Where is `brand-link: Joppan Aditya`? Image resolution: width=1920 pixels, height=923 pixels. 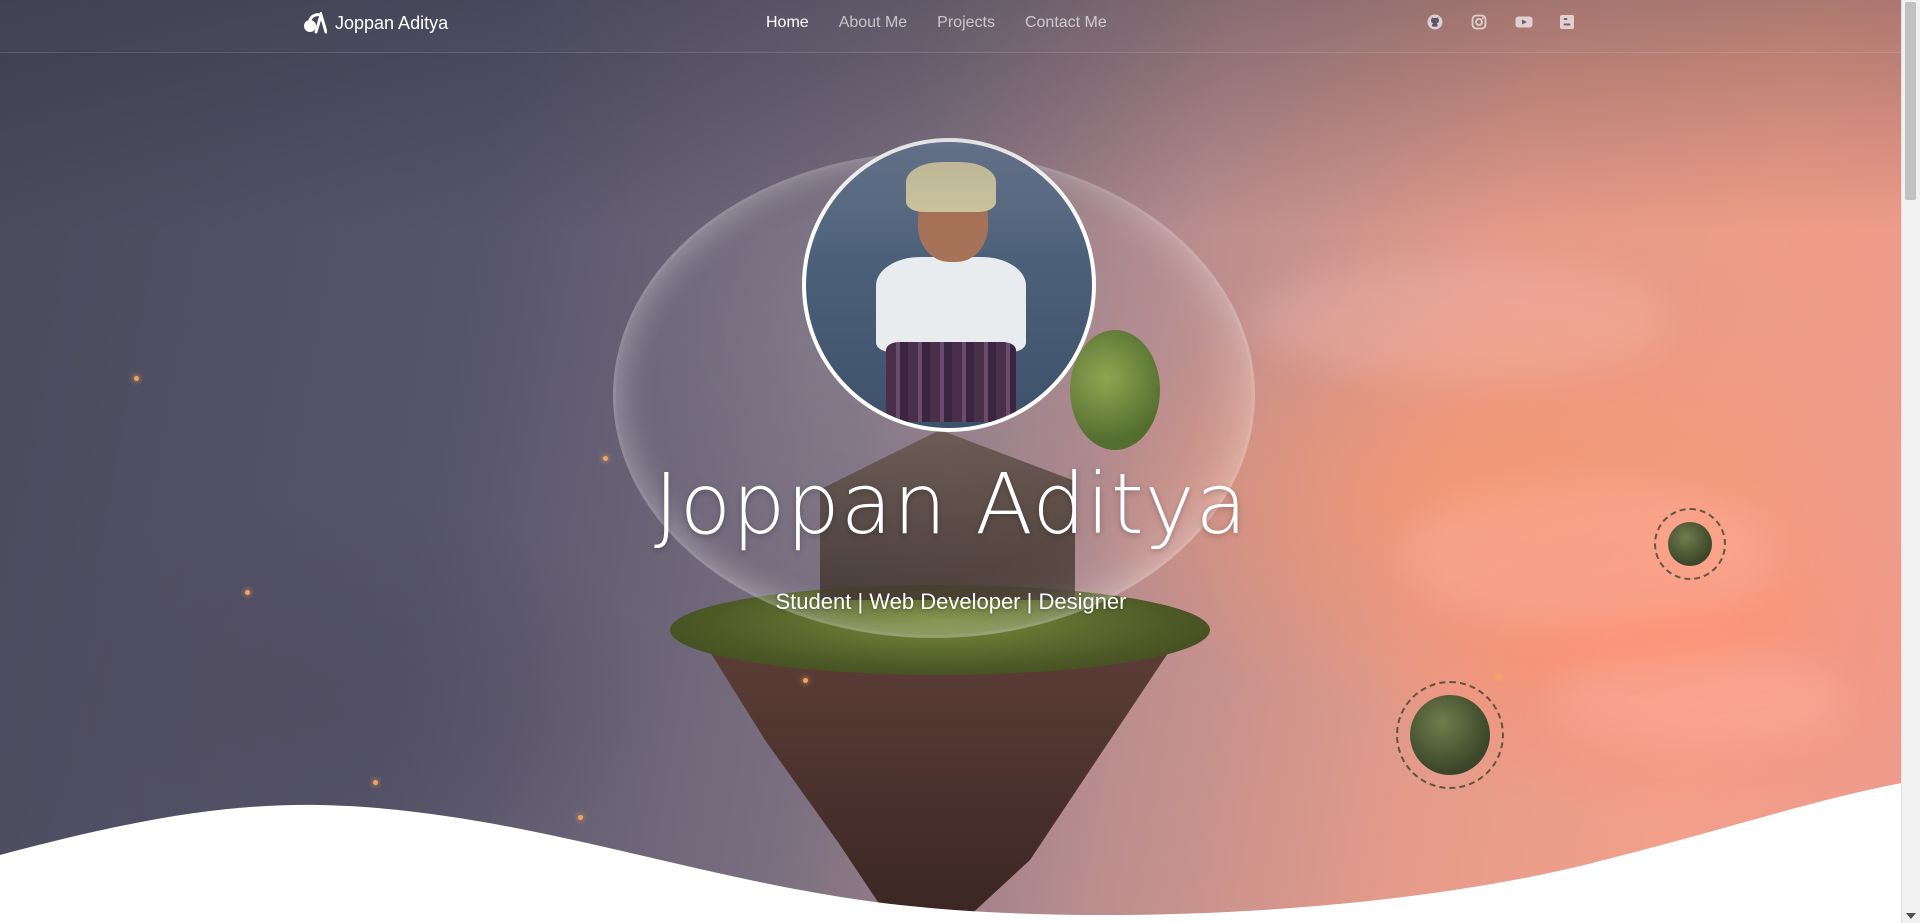 brand-link: Joppan Aditya is located at coordinates (375, 23).